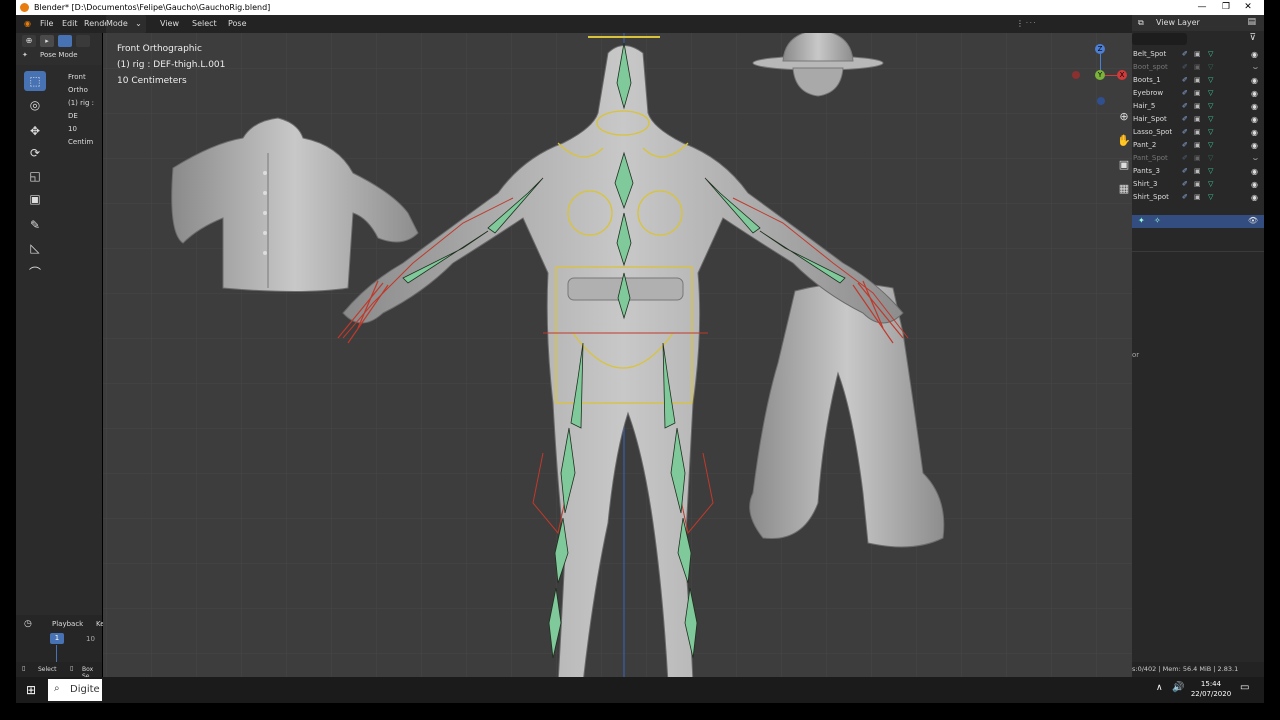 The image size is (1280, 720). I want to click on pan-hand-icon: ✋, so click(1124, 146).